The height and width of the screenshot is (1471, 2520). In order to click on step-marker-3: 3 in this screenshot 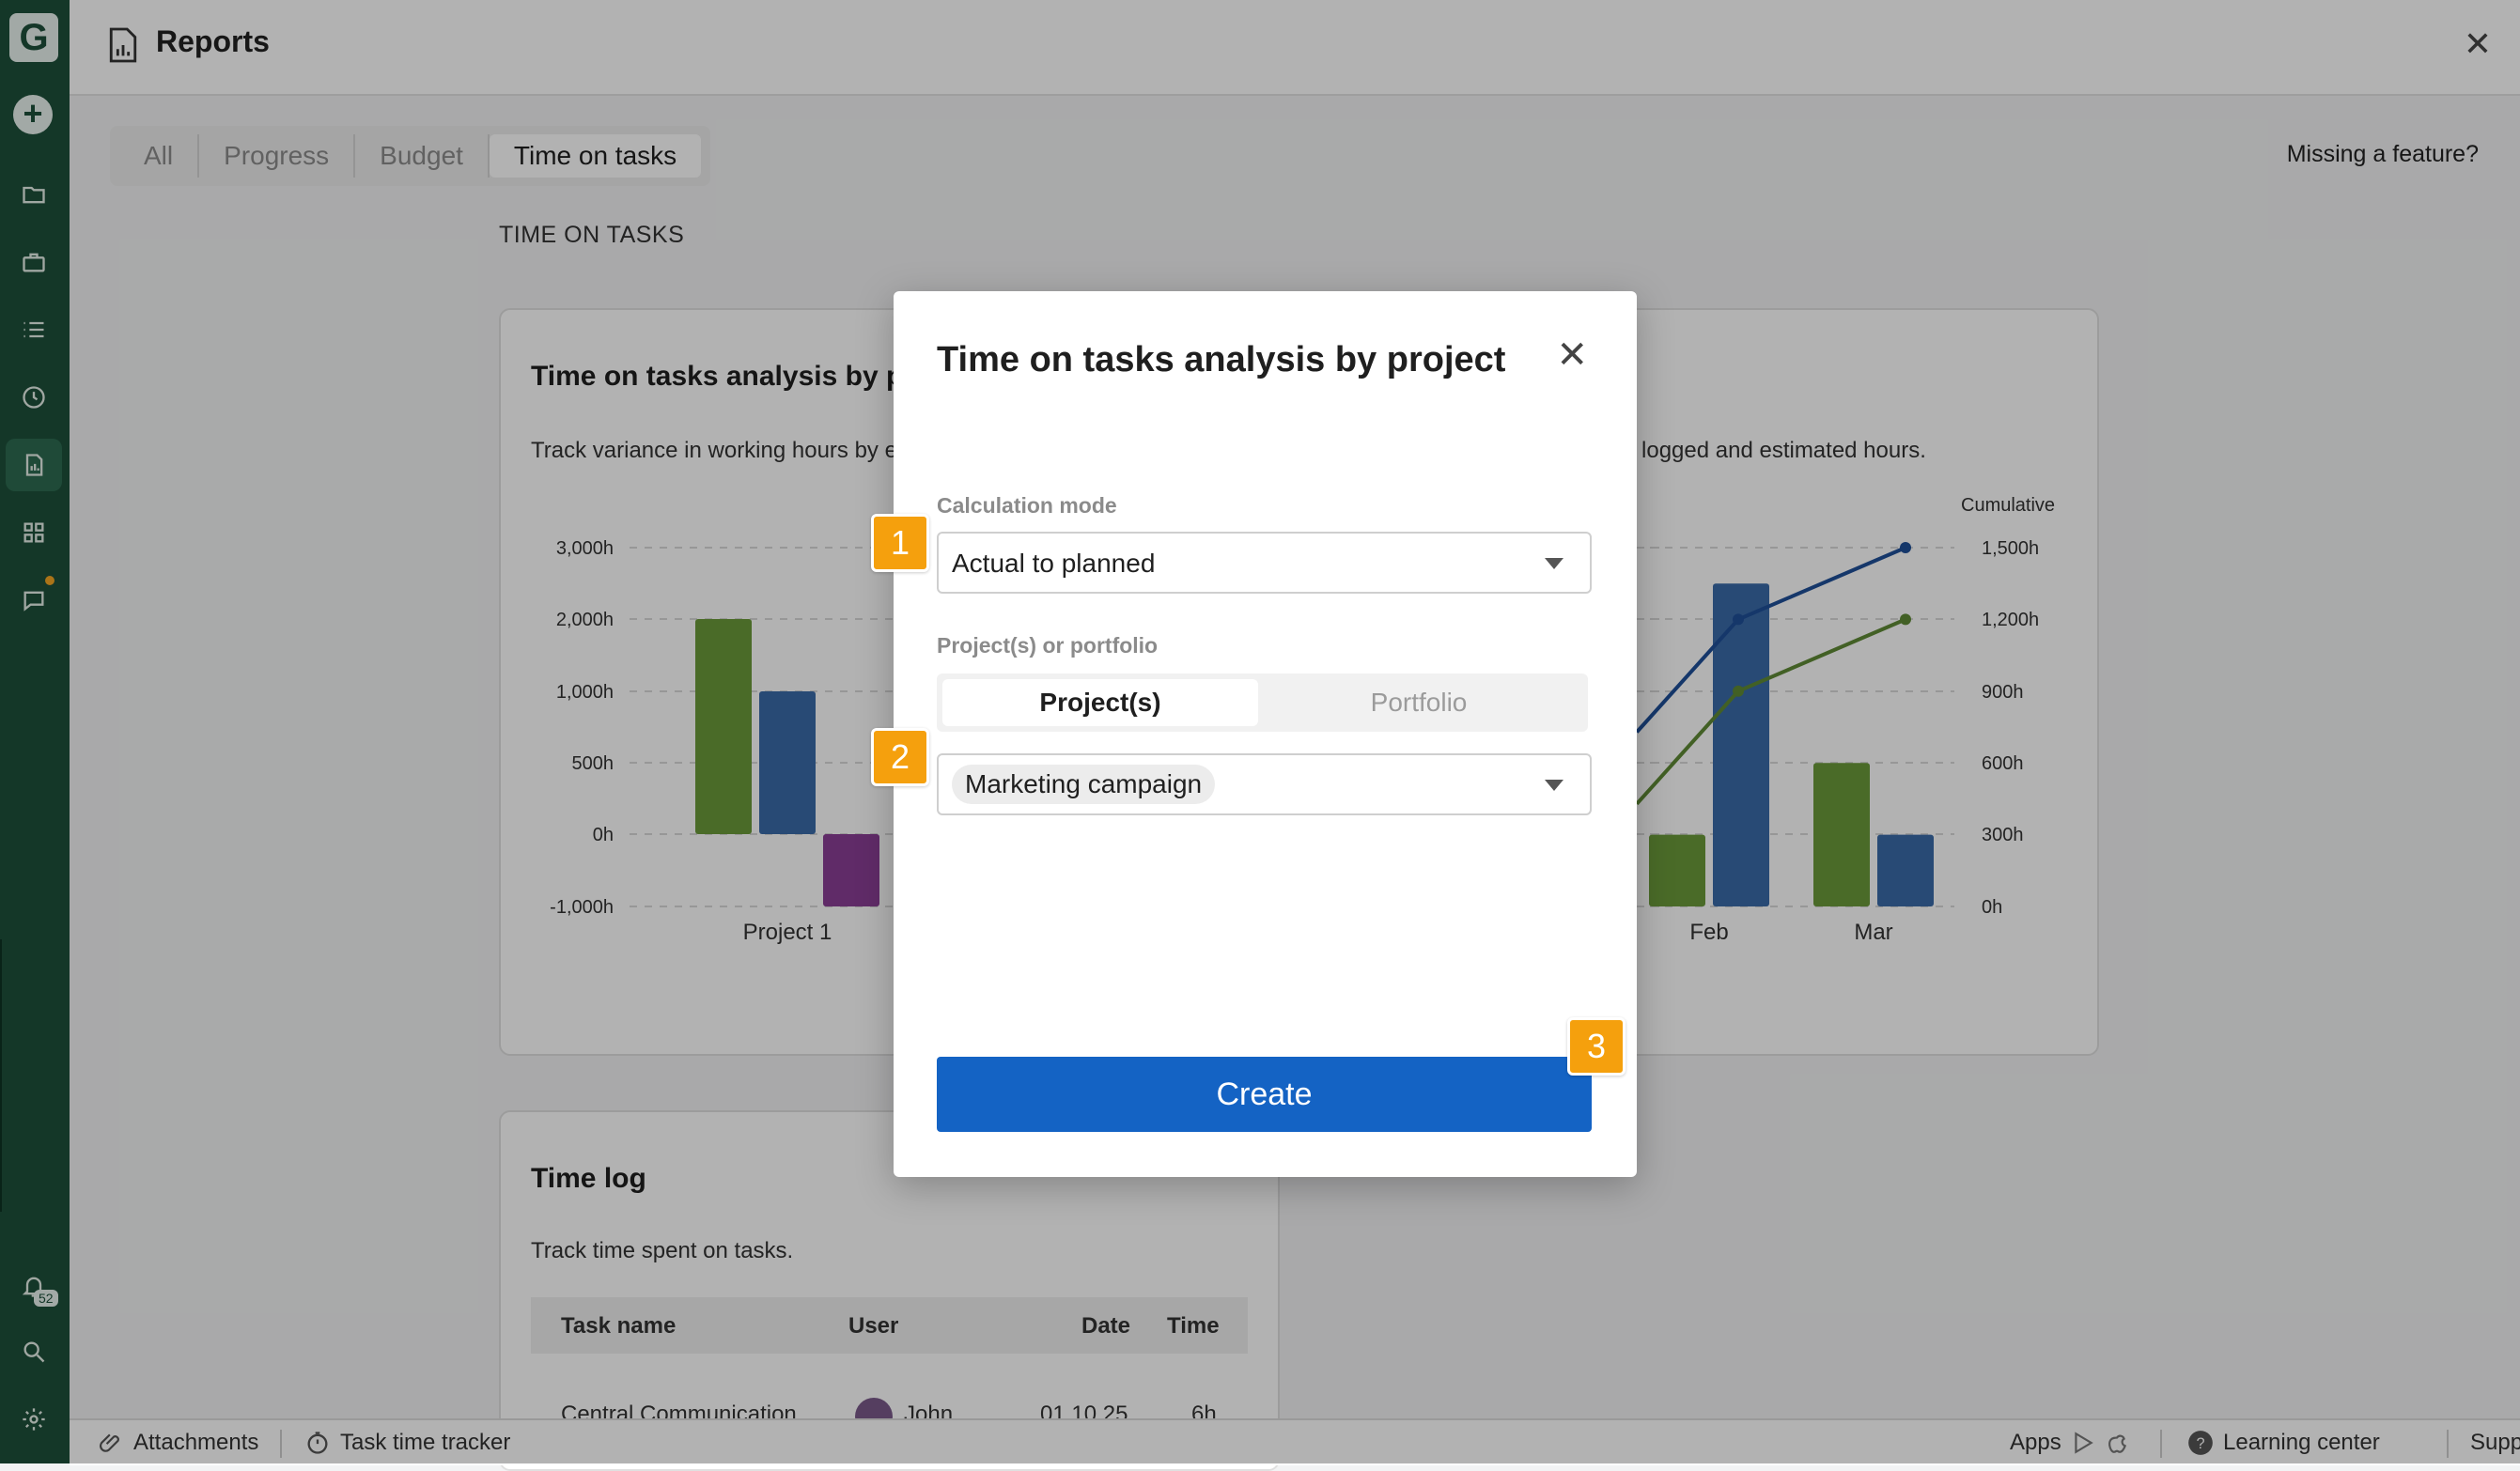, I will do `click(1596, 1046)`.